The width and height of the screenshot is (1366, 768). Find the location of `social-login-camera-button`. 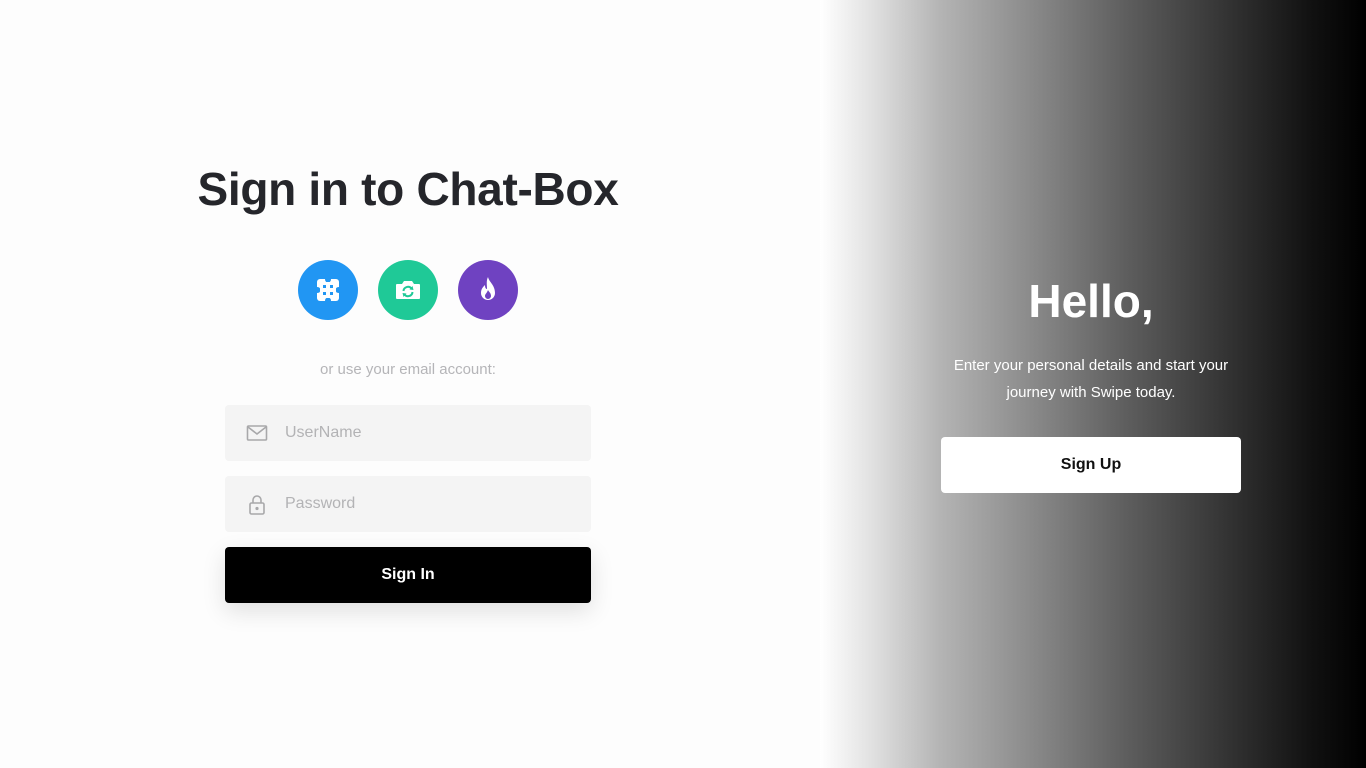

social-login-camera-button is located at coordinates (408, 290).